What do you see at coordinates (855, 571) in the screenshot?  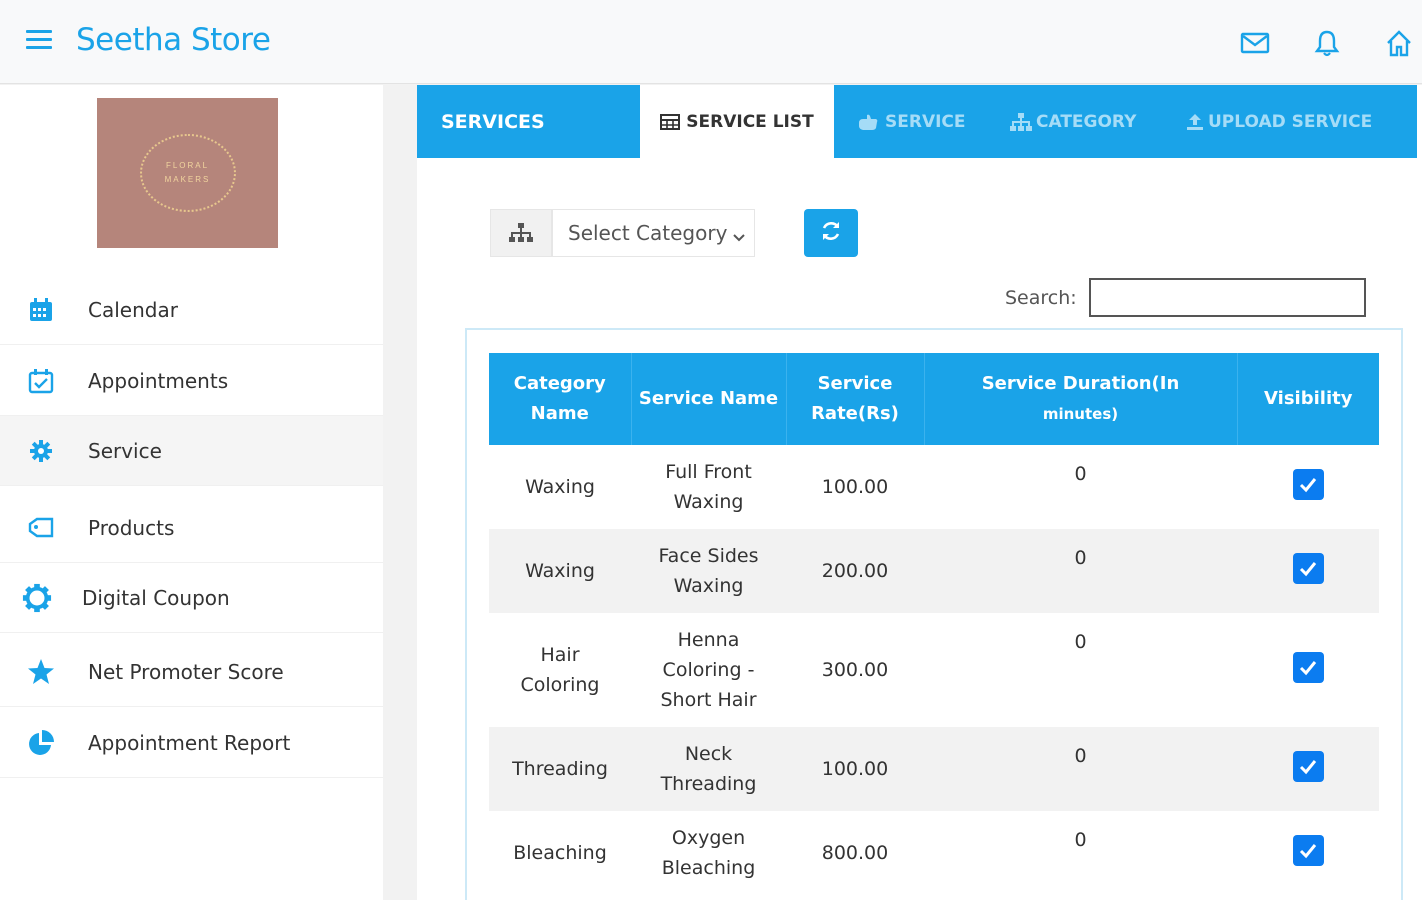 I see `rate-cell: 200.00` at bounding box center [855, 571].